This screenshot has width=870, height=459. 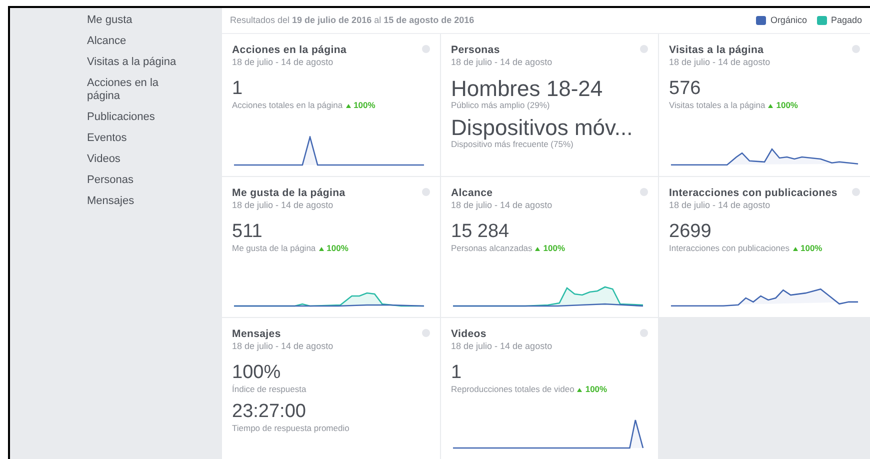 What do you see at coordinates (269, 412) in the screenshot?
I see `metric-value: 23:27:00` at bounding box center [269, 412].